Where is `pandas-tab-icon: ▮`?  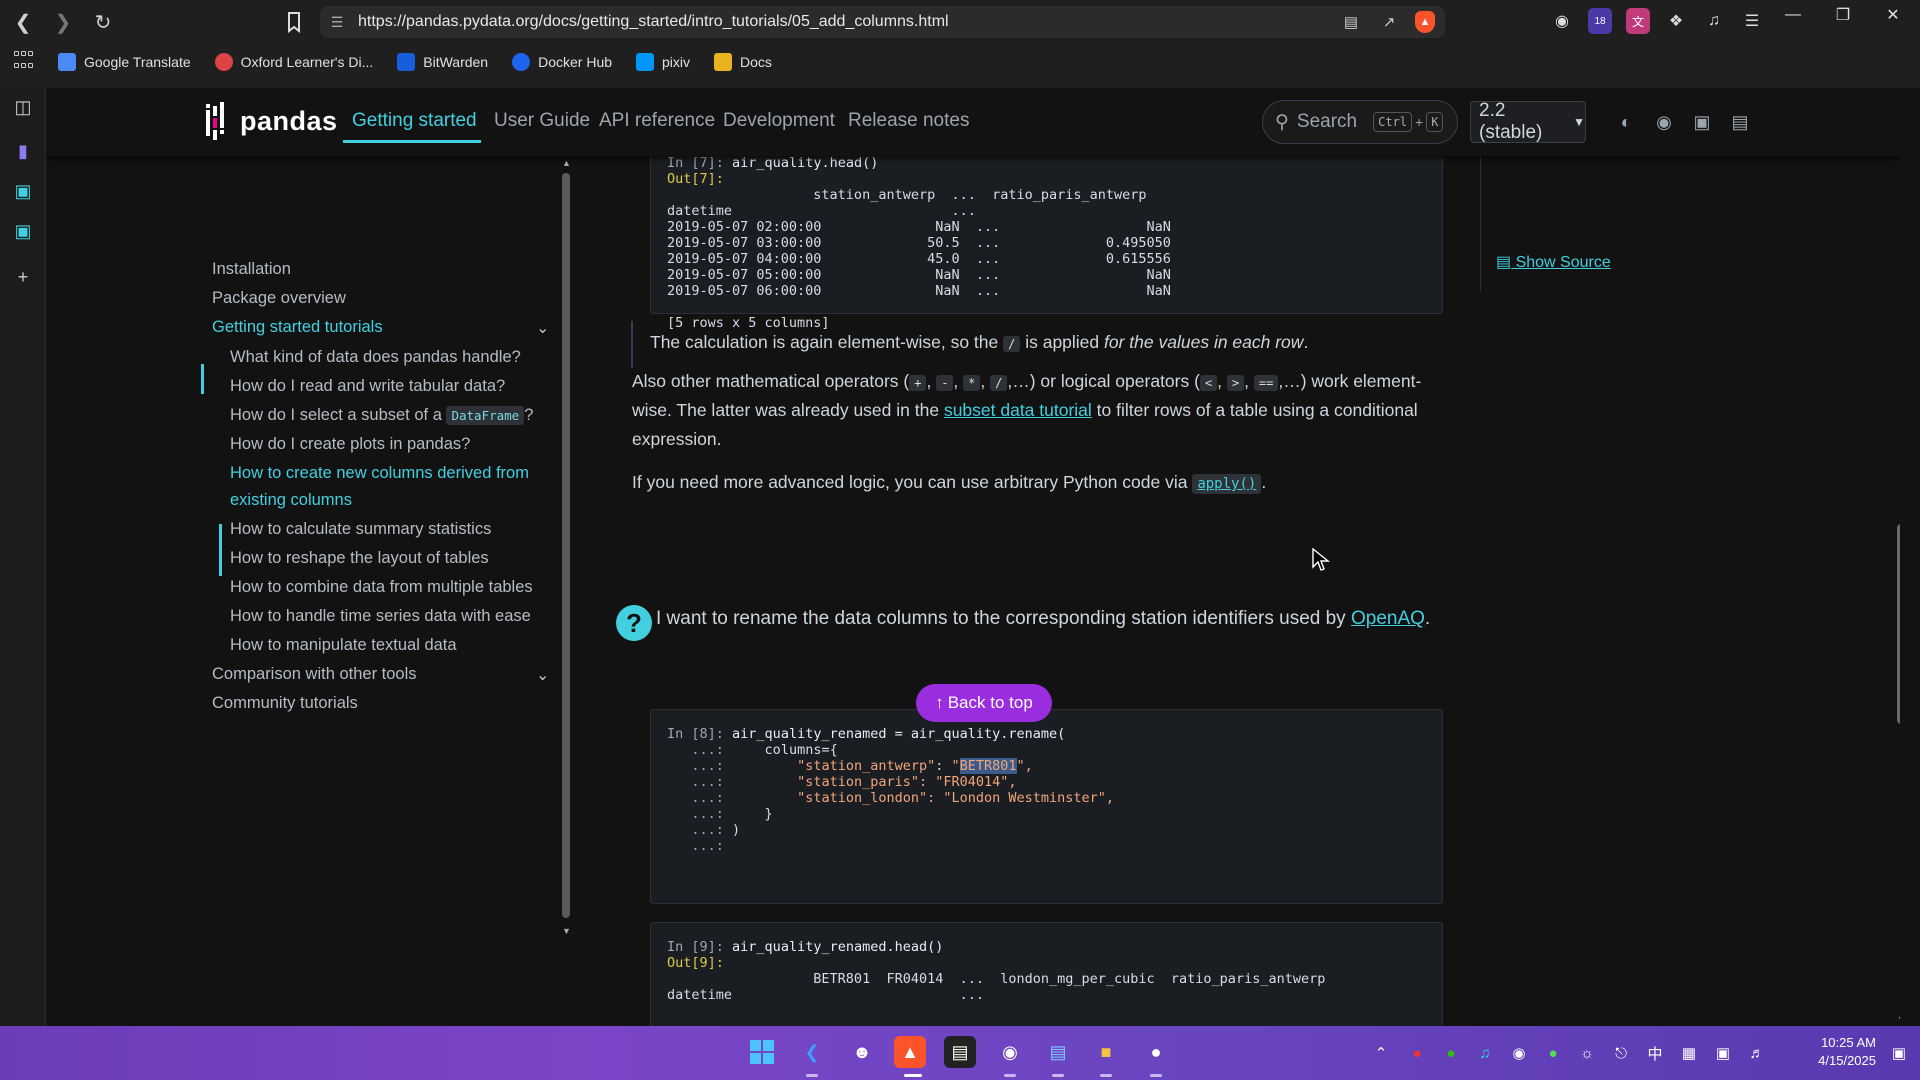
pandas-tab-icon: ▮ is located at coordinates (23, 151).